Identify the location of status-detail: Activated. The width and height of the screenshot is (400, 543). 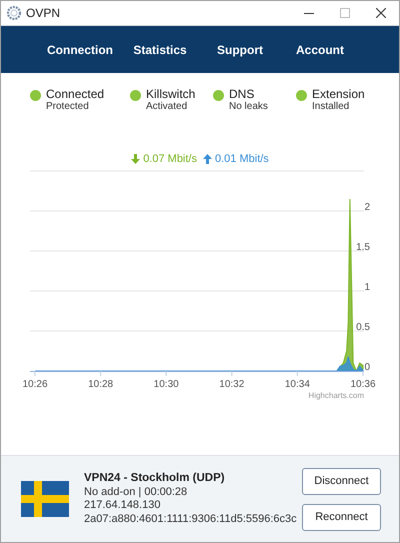
(167, 106).